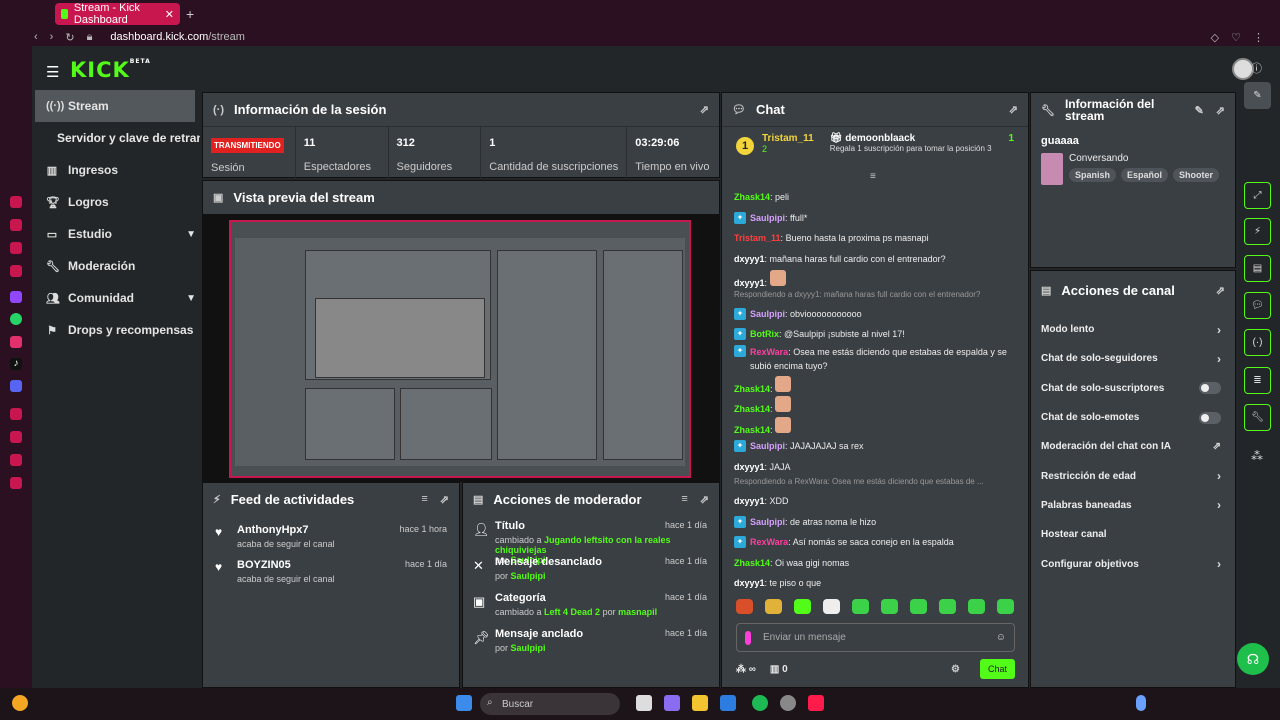  I want to click on copilot-icon, so click(672, 703).